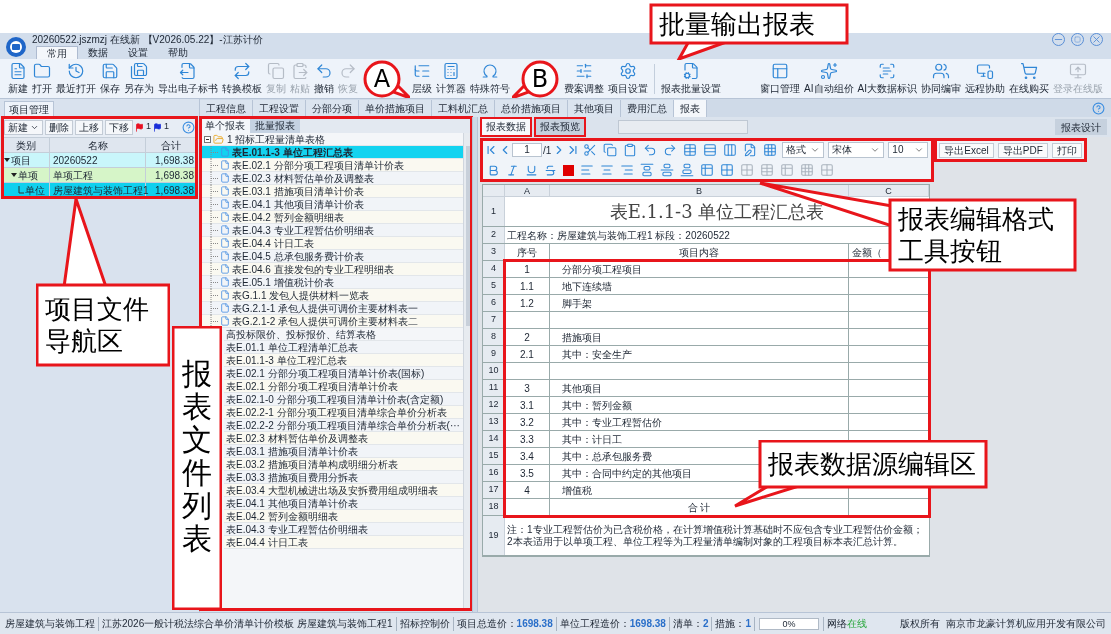 The width and height of the screenshot is (1111, 634). What do you see at coordinates (590, 150) in the screenshot?
I see `scissors-icon` at bounding box center [590, 150].